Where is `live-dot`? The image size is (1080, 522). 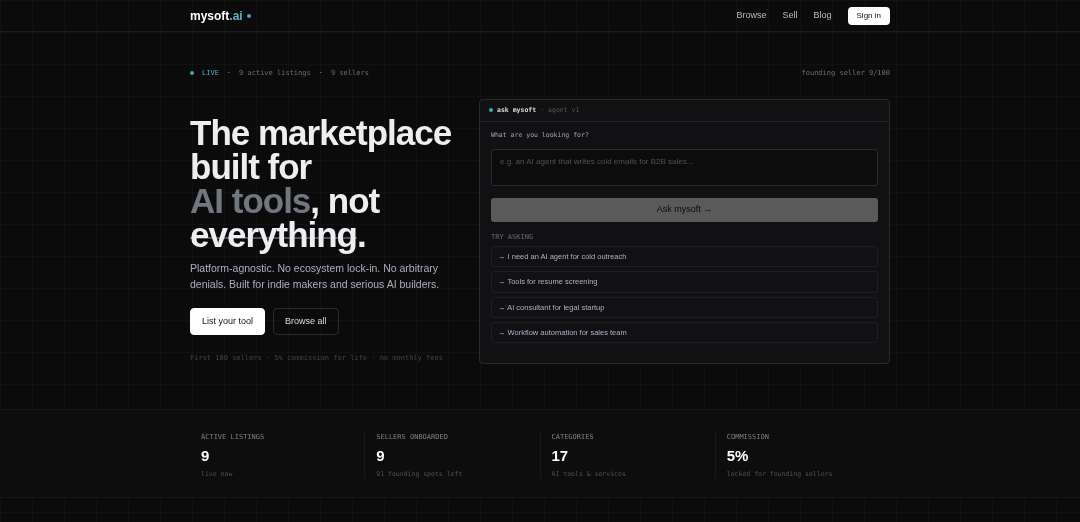 live-dot is located at coordinates (192, 73).